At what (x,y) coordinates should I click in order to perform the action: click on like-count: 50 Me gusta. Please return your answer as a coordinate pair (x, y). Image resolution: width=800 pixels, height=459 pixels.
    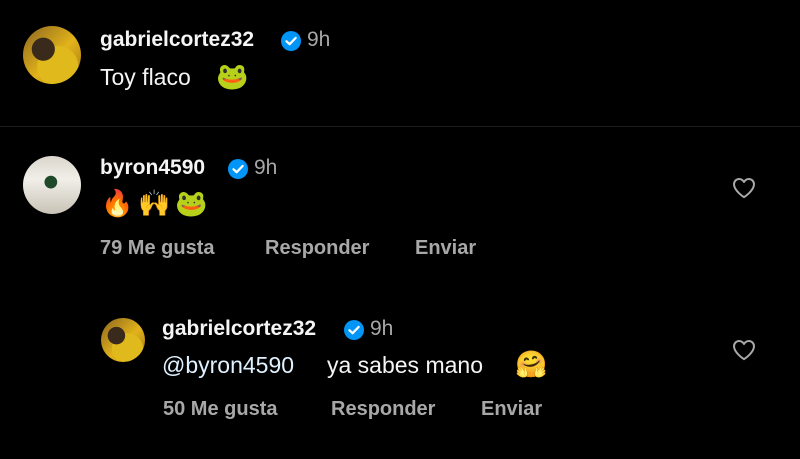
    Looking at the image, I should click on (220, 409).